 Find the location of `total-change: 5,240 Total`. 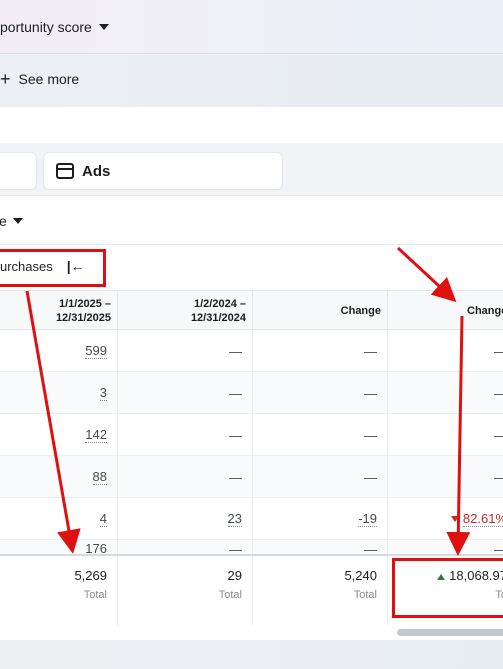

total-change: 5,240 Total is located at coordinates (319, 591).